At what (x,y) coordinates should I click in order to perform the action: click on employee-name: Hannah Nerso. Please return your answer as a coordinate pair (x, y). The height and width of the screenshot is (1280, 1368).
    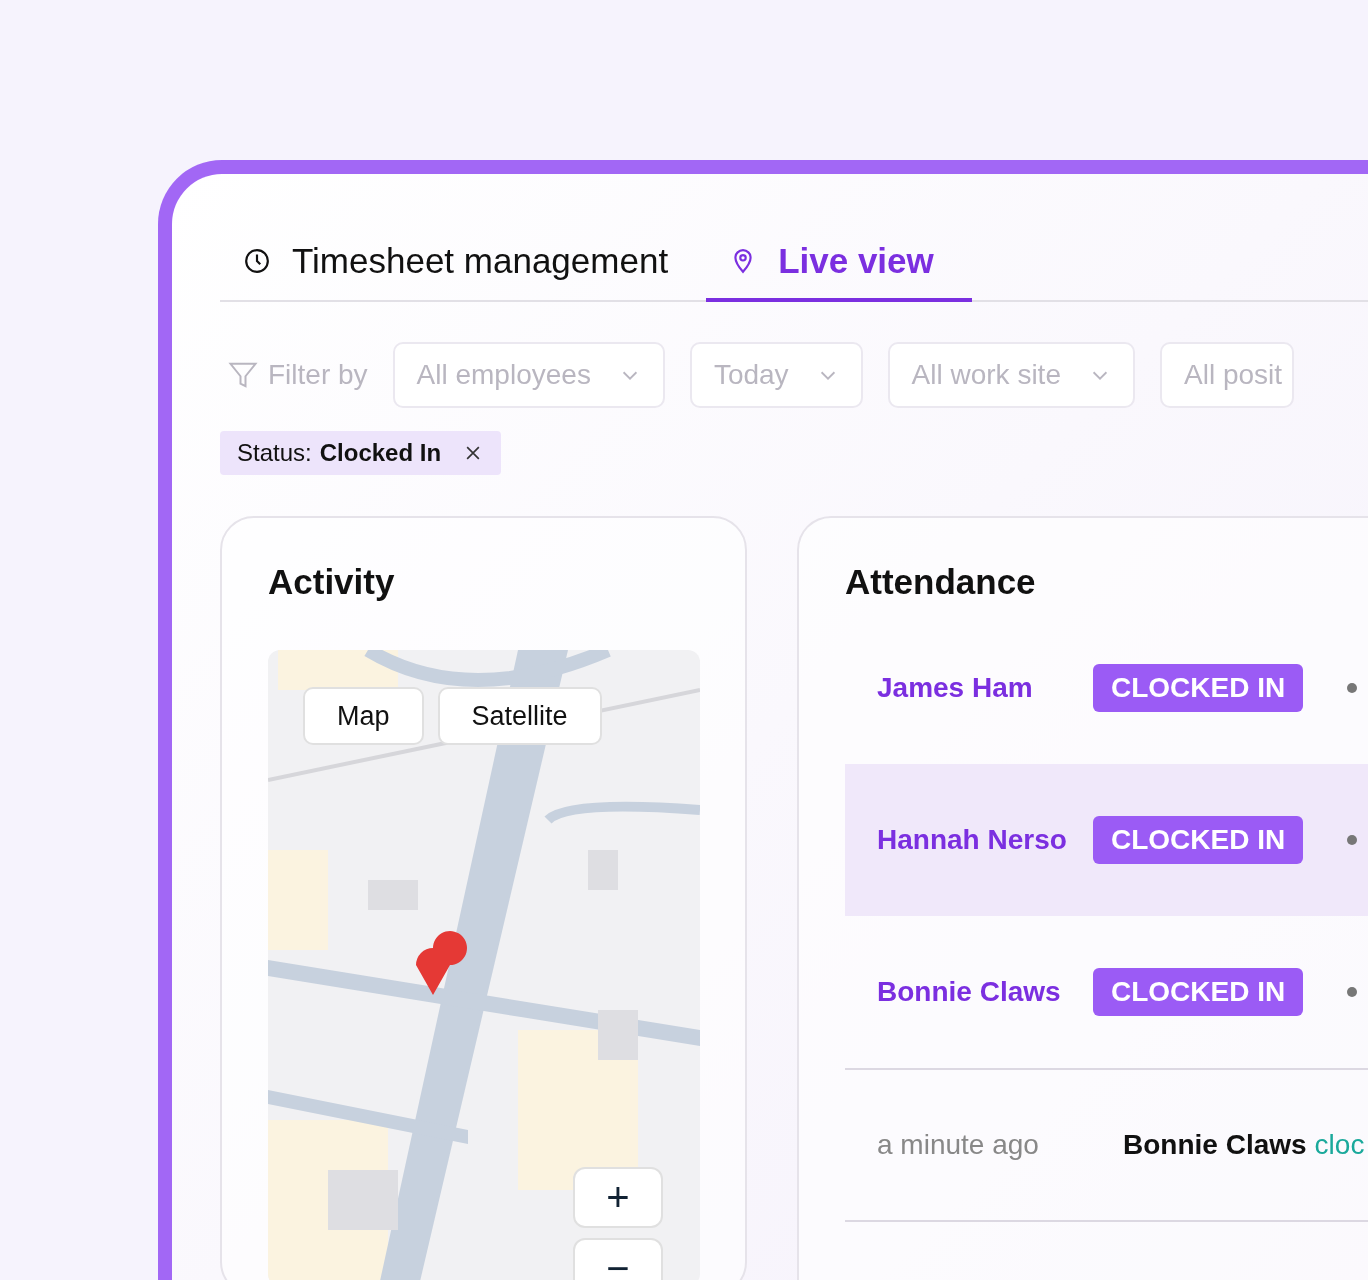
    Looking at the image, I should click on (985, 840).